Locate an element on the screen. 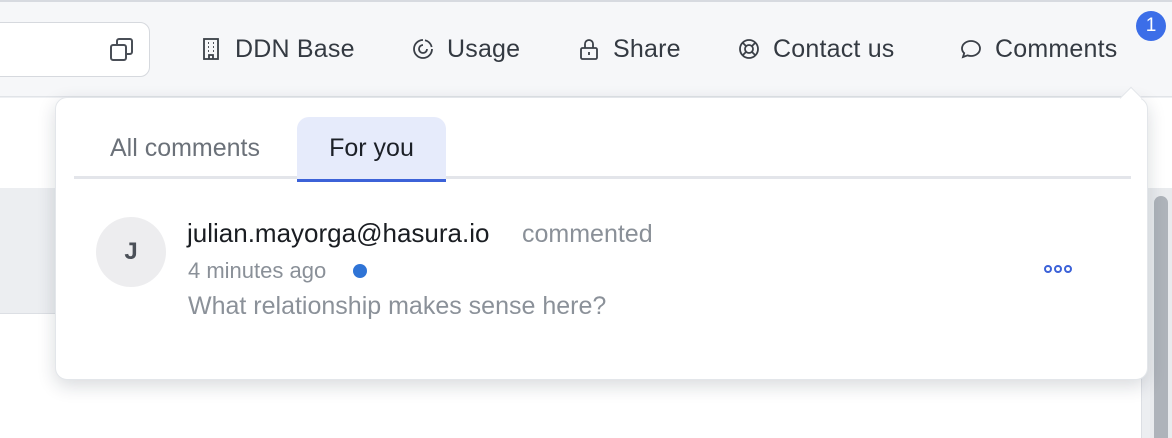 The height and width of the screenshot is (438, 1172). building-icon is located at coordinates (211, 49).